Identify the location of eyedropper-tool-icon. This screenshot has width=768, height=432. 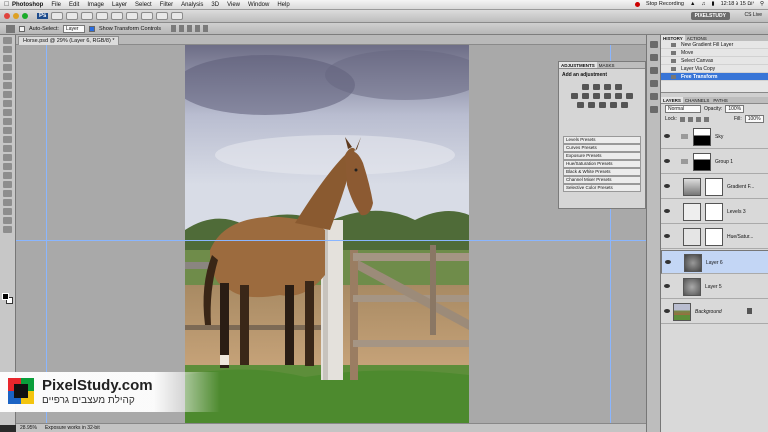
(7, 85).